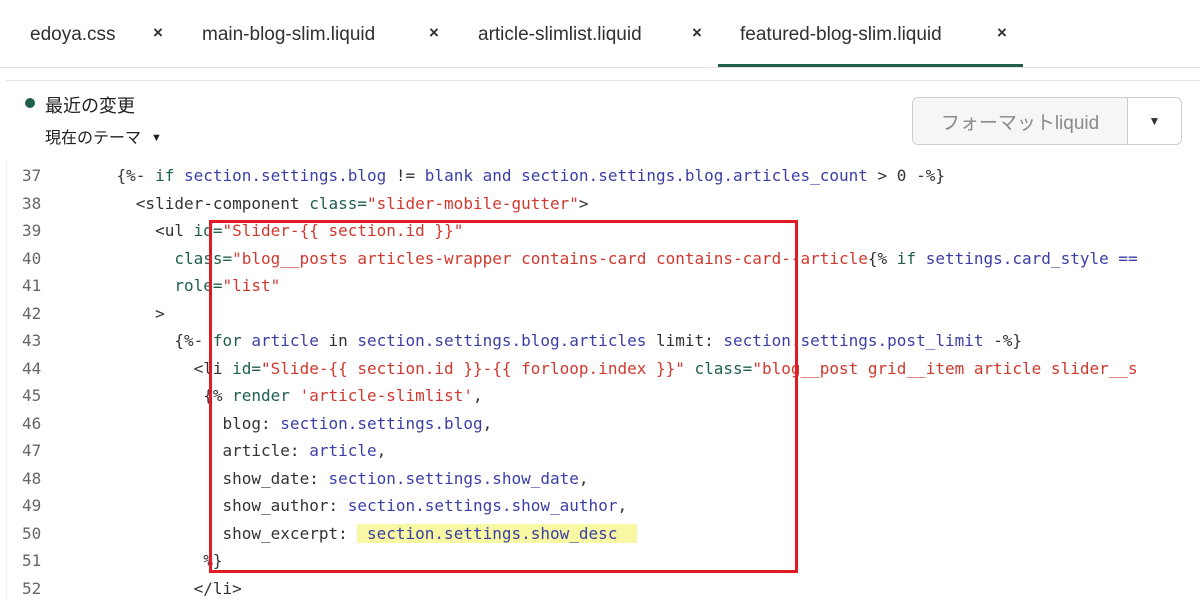 This screenshot has height=600, width=1200. Describe the element at coordinates (32, 175) in the screenshot. I see `line-number: 37` at that location.